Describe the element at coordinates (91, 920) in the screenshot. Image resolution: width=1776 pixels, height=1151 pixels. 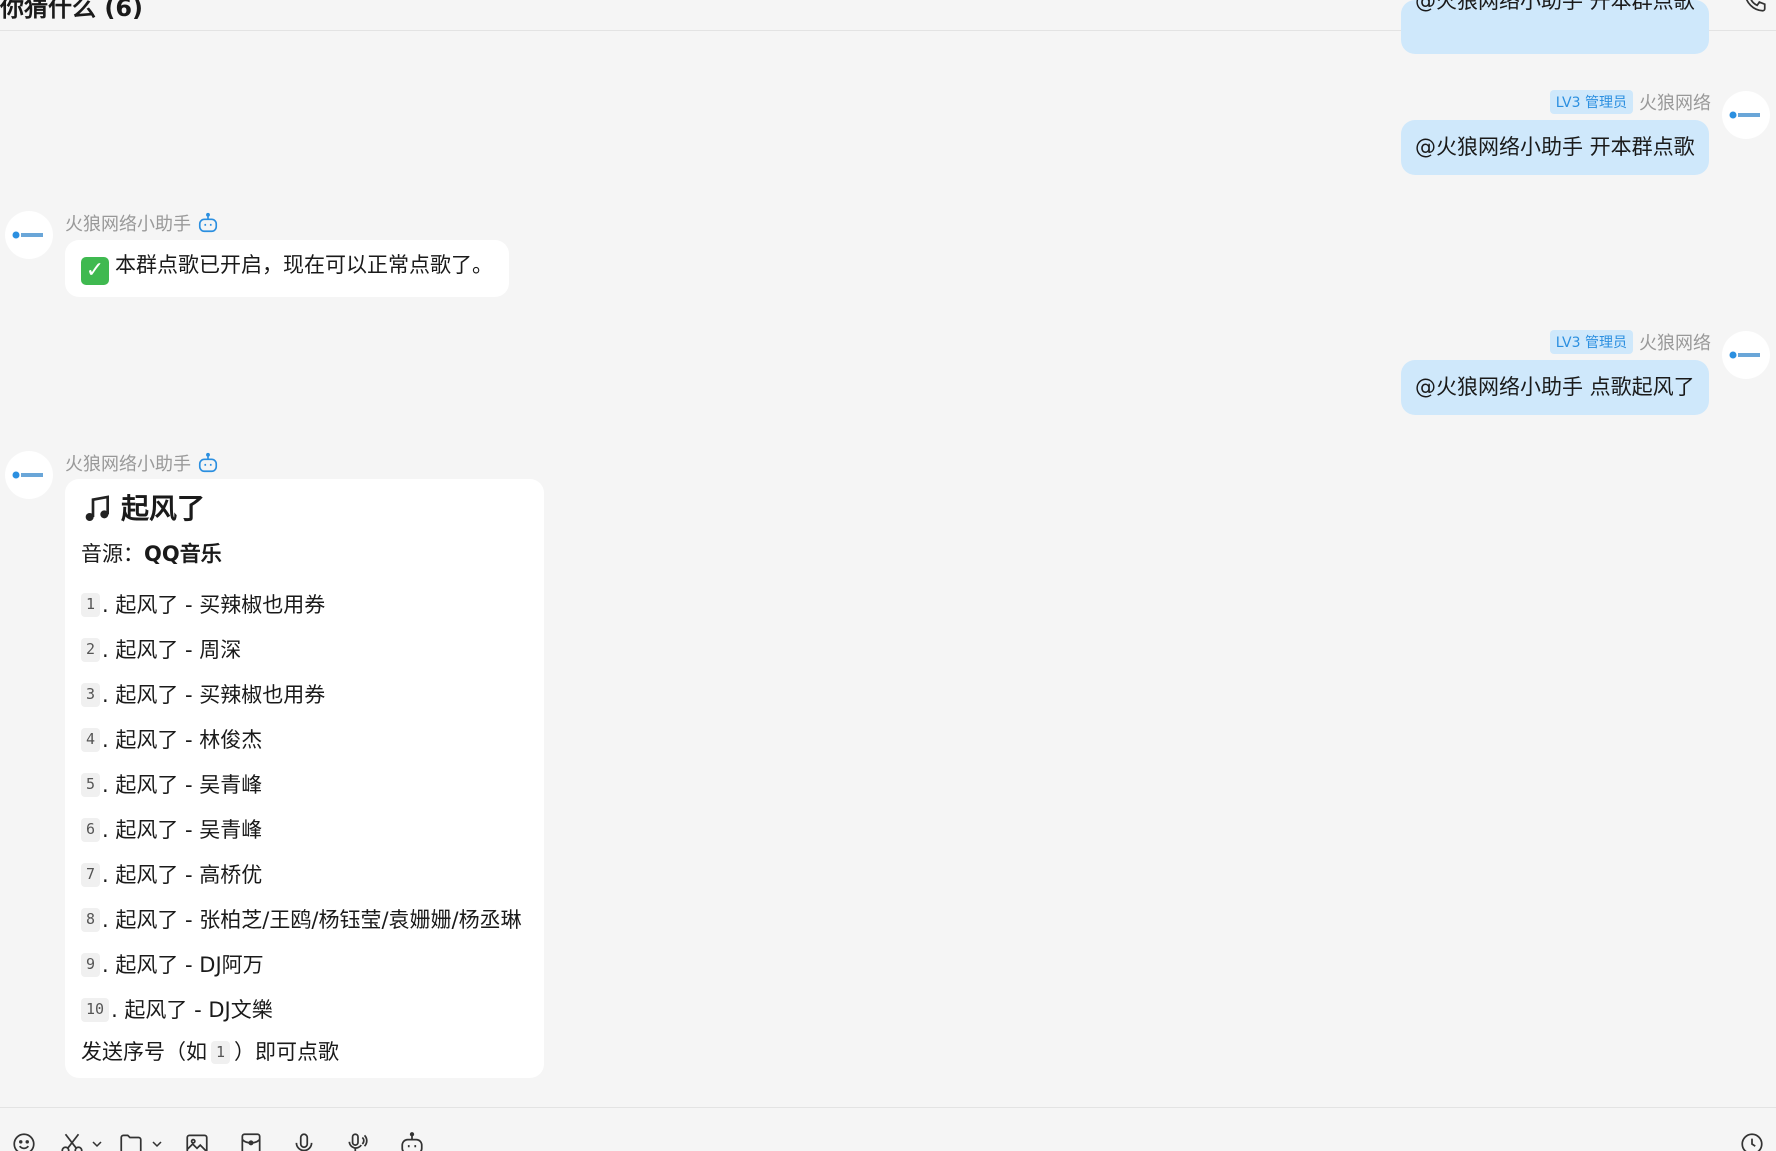
I see `song-number: 8` at that location.